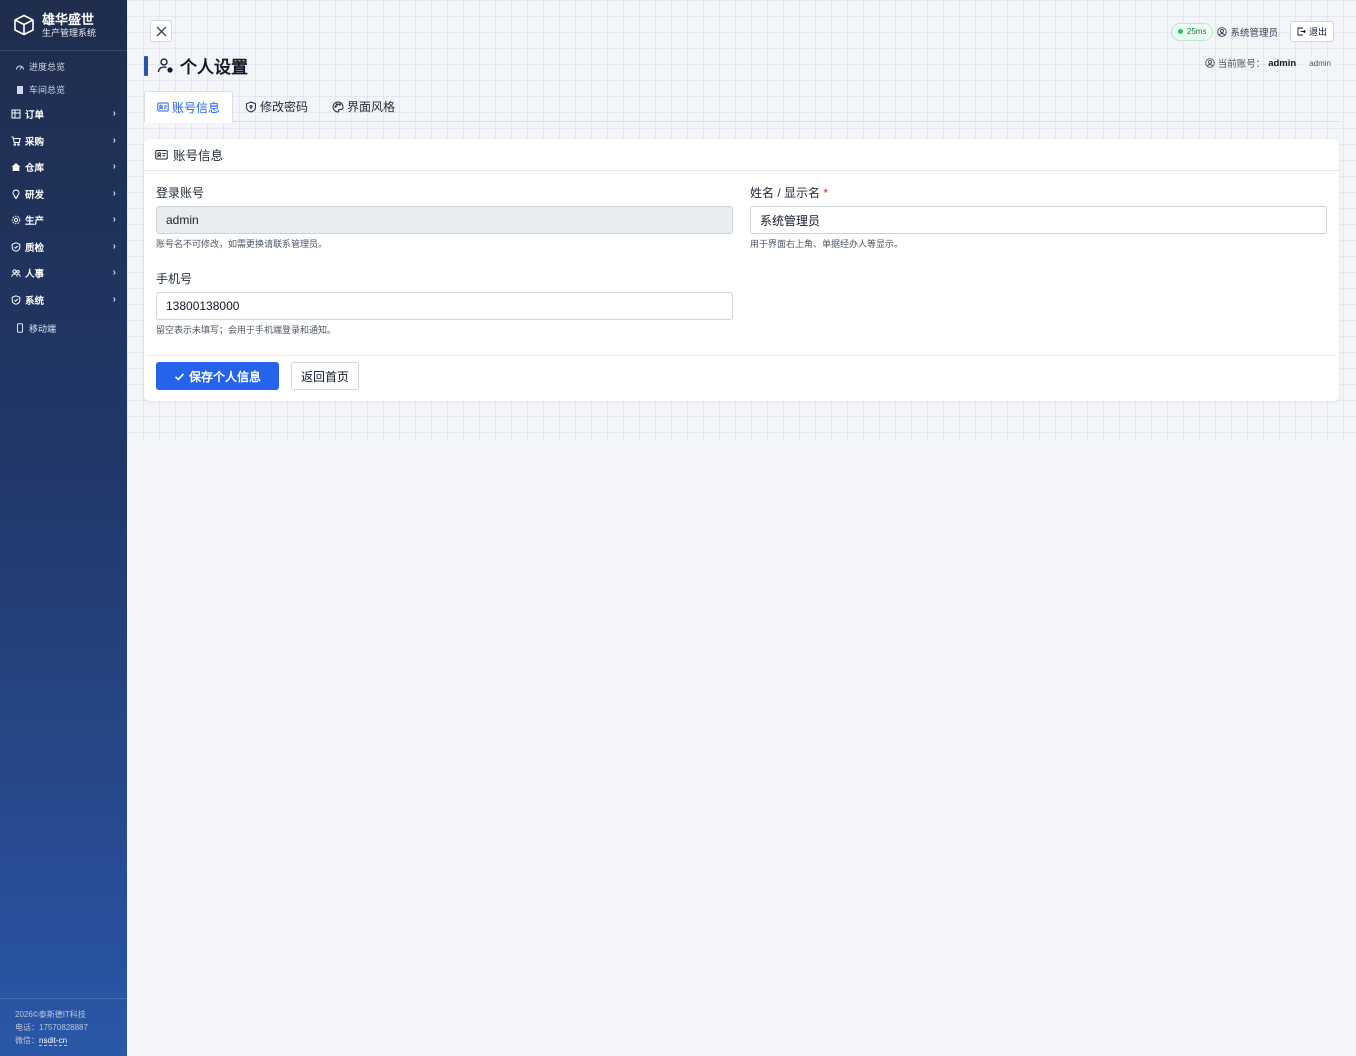 Image resolution: width=1356 pixels, height=1056 pixels. Describe the element at coordinates (338, 106) in the screenshot. I see `palette-icon` at that location.